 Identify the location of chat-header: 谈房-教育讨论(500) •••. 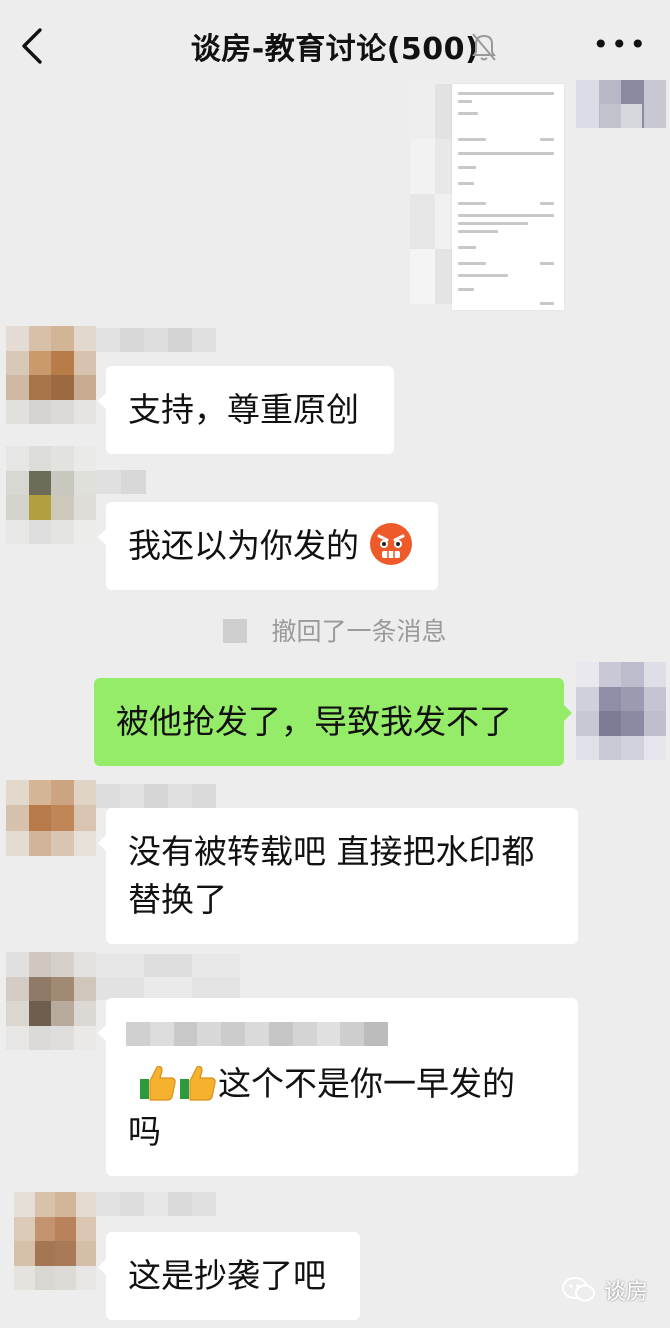
(335, 45).